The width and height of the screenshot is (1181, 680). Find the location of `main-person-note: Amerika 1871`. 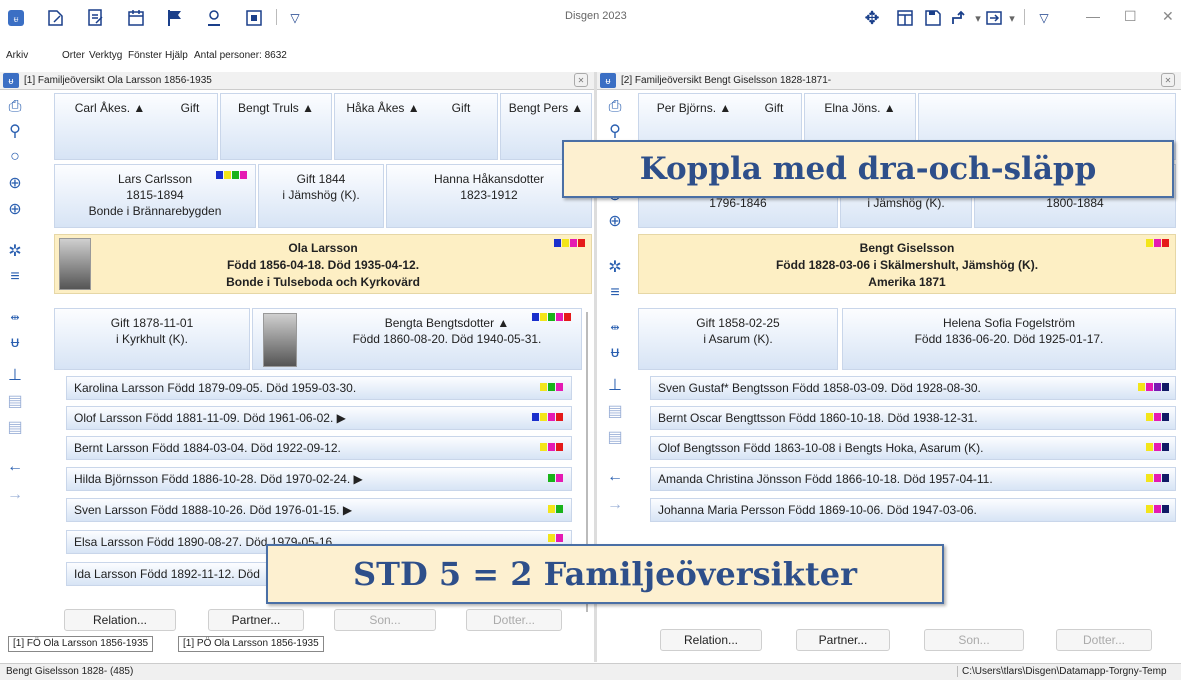

main-person-note: Amerika 1871 is located at coordinates (907, 282).